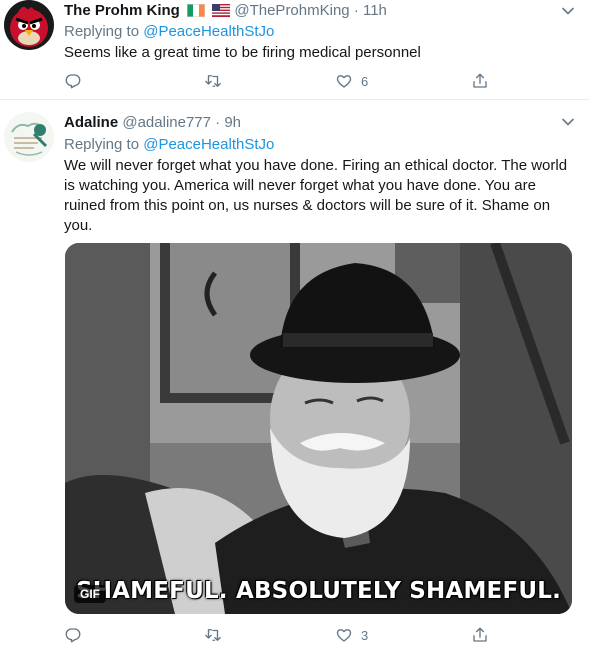 The image size is (589, 648). I want to click on gif-caption: SHAMEFUL. ABSOLUTELY SHAMEFUL., so click(318, 591).